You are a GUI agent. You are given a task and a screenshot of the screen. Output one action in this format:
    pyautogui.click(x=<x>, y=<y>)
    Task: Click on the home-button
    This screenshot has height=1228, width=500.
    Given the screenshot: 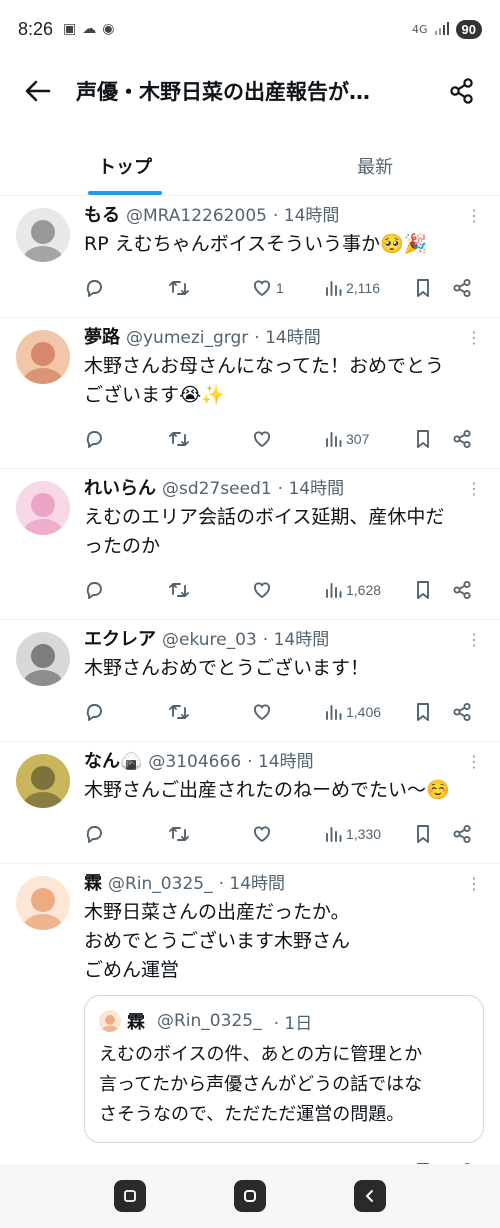 What is the action you would take?
    pyautogui.click(x=250, y=1196)
    